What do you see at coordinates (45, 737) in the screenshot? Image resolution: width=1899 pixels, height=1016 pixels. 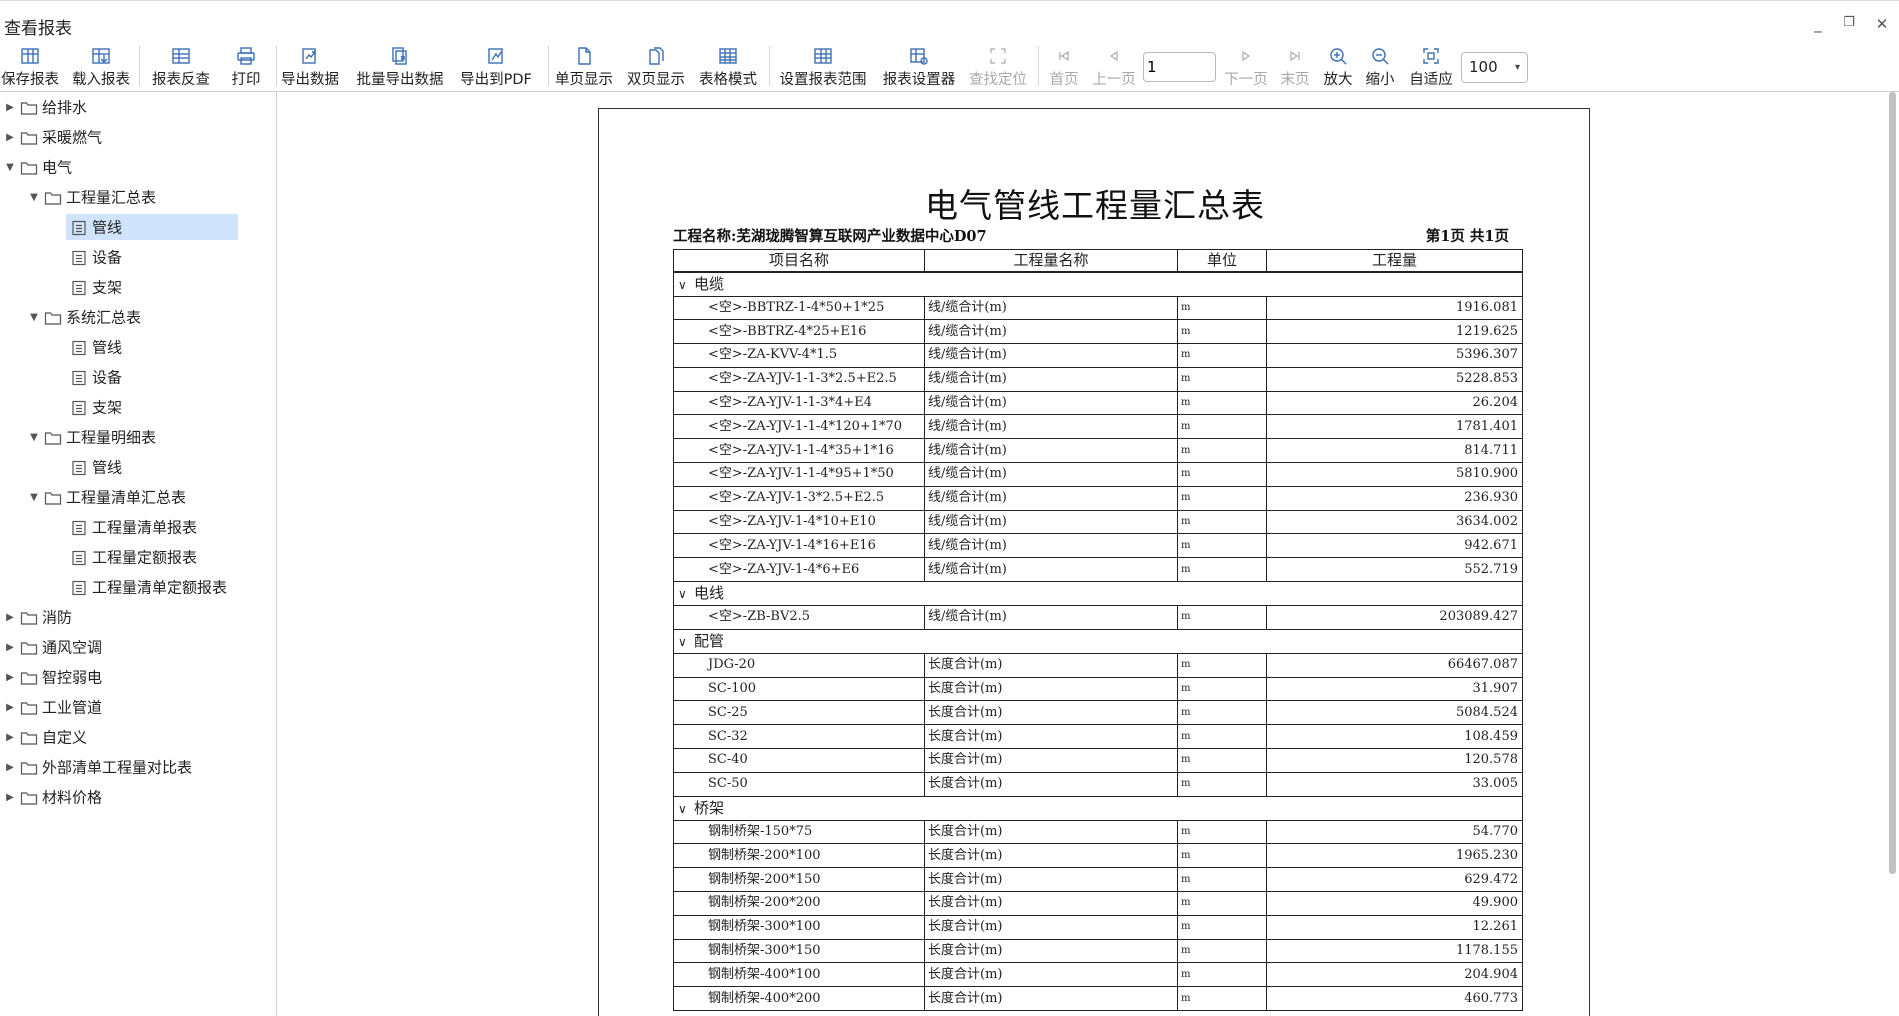 I see `tree-item: ▶ 自定义` at bounding box center [45, 737].